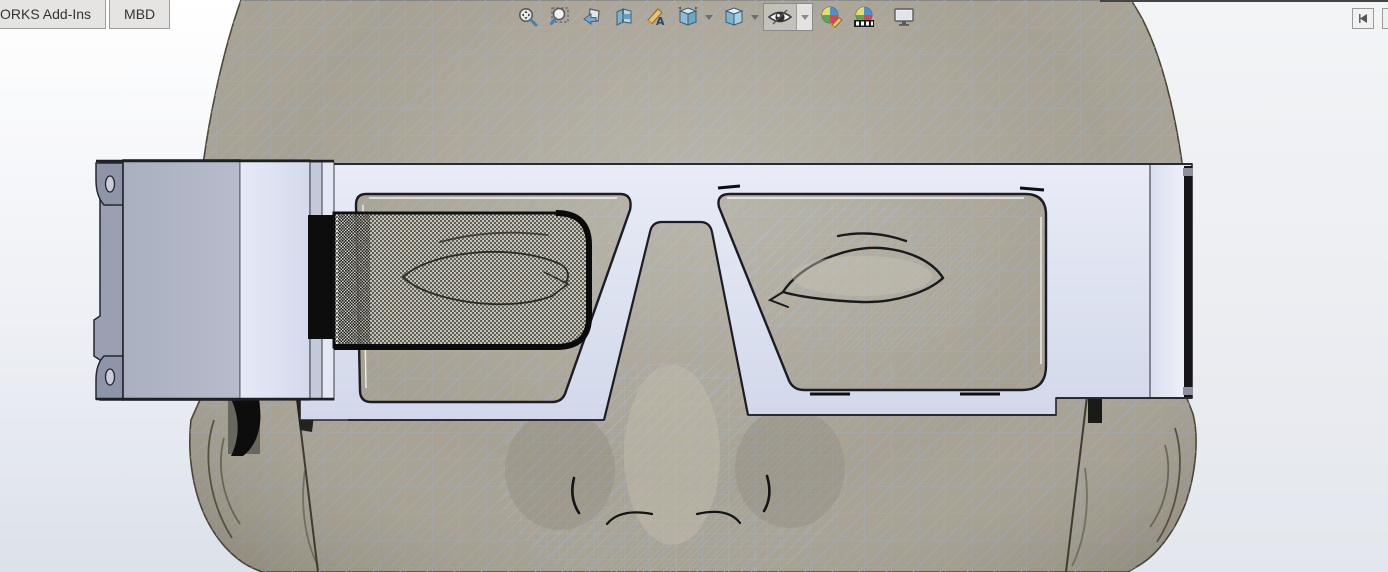 The image size is (1388, 572). Describe the element at coordinates (46, 14) in the screenshot. I see `tab-solidworks-add-ins-label: ORKS Add-Ins` at that location.